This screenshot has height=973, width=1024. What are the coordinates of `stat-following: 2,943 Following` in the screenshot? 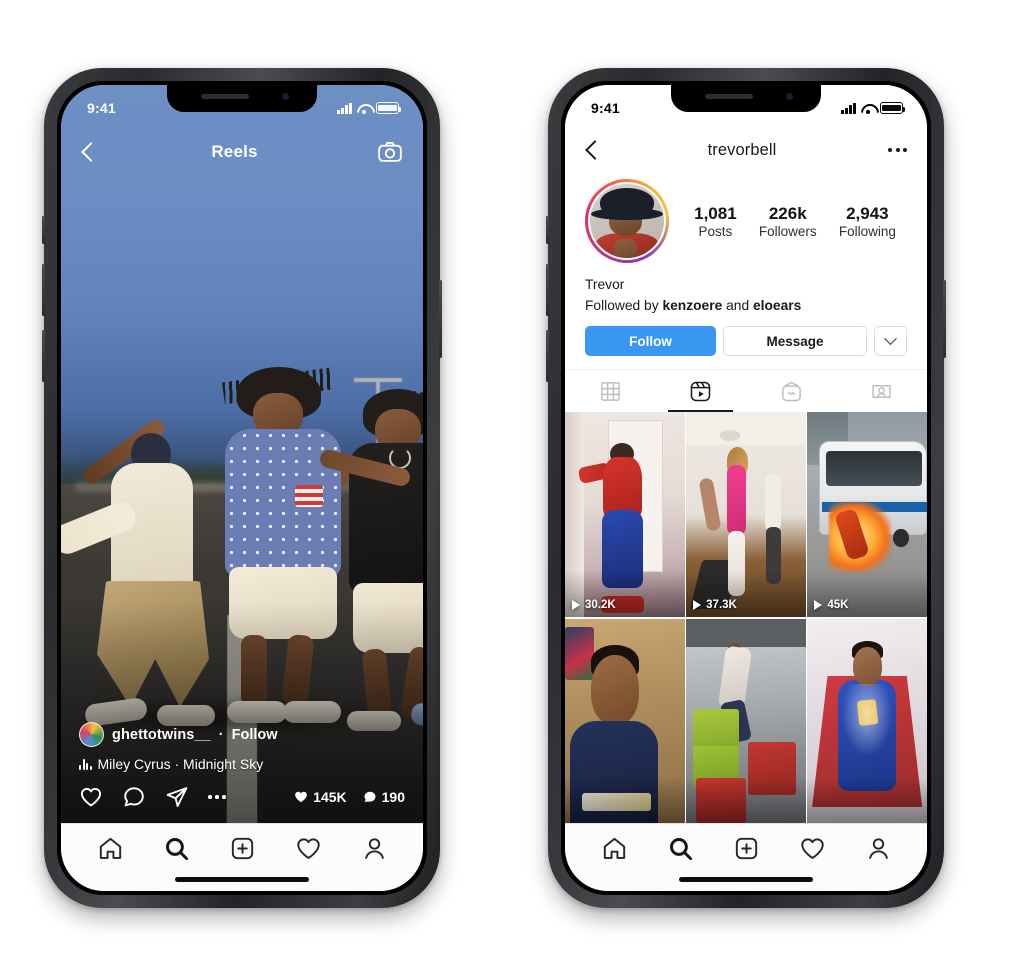 It's located at (867, 221).